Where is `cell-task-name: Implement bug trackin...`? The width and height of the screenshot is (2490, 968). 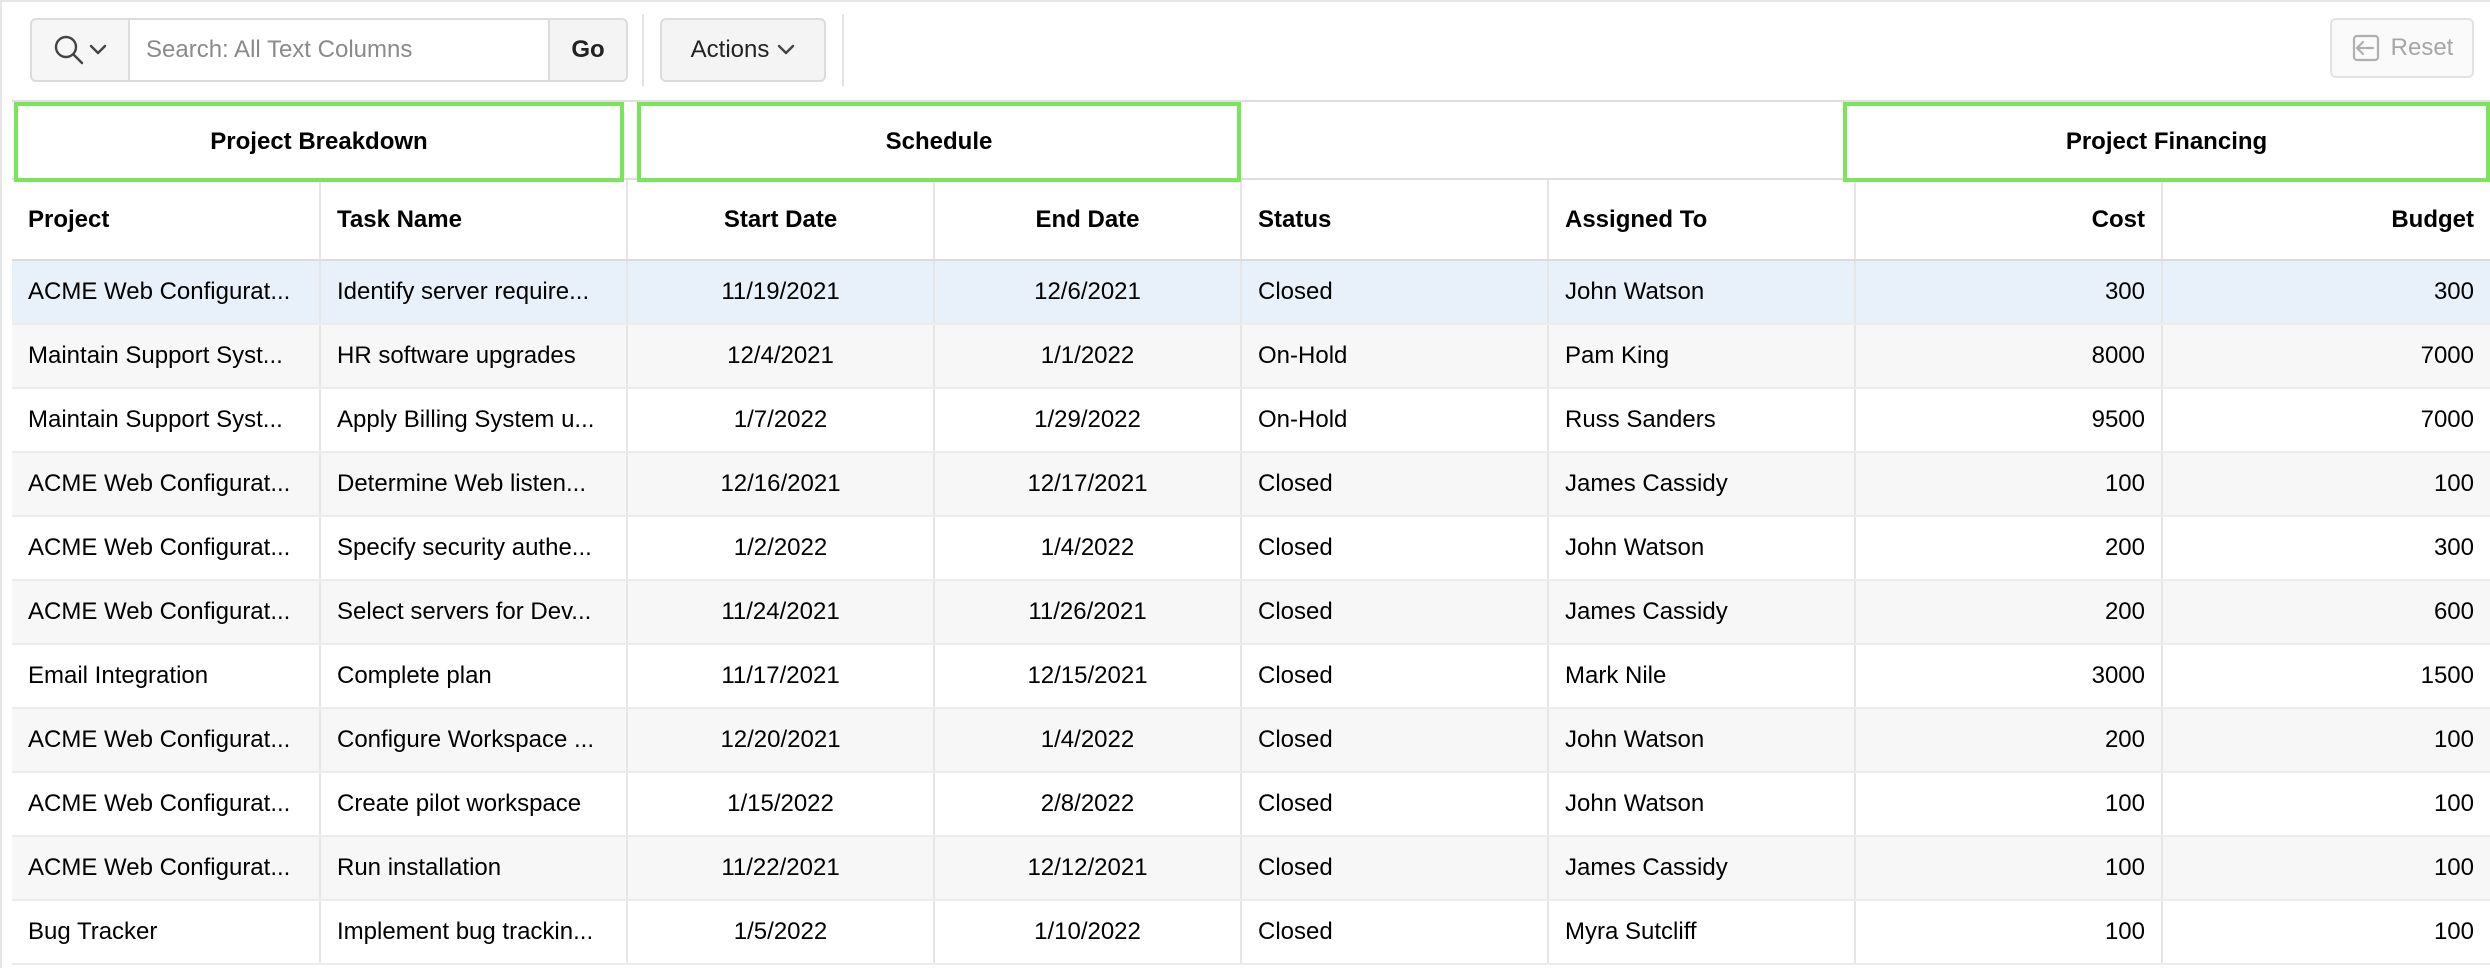 cell-task-name: Implement bug trackin... is located at coordinates (474, 932).